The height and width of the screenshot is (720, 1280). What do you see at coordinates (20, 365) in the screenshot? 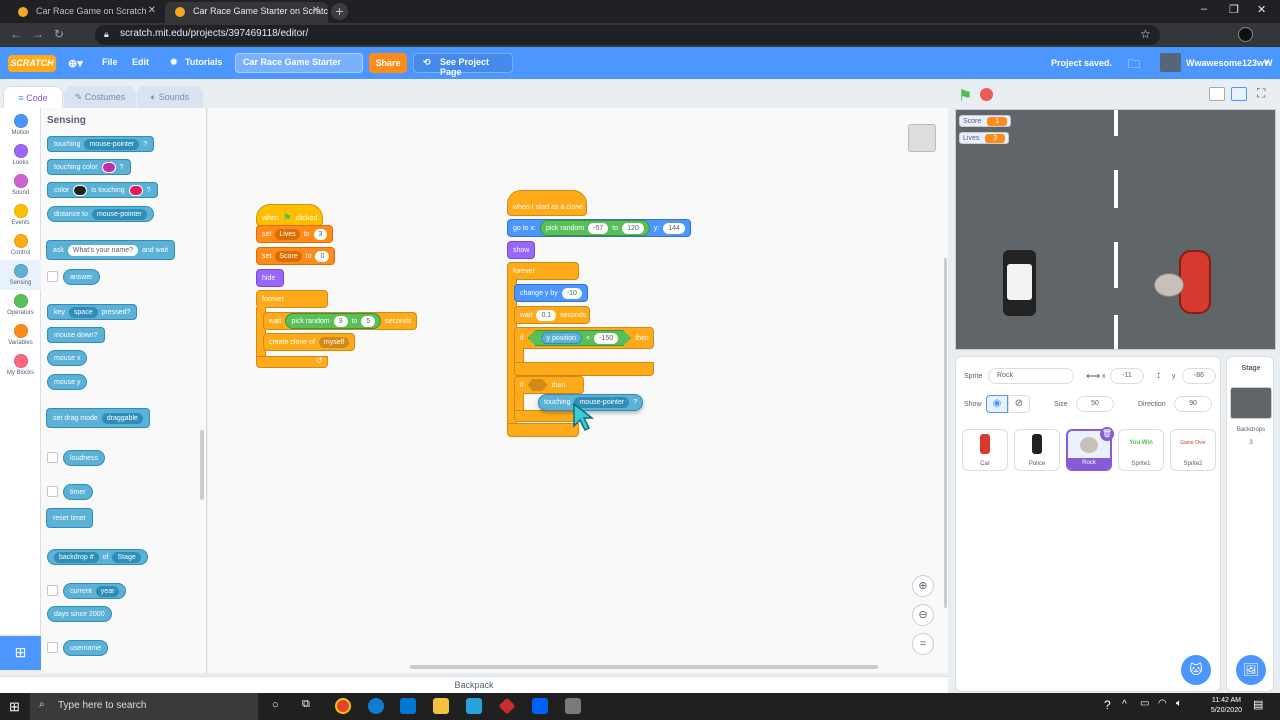
I see `category-my-blocks: My Blocks` at bounding box center [20, 365].